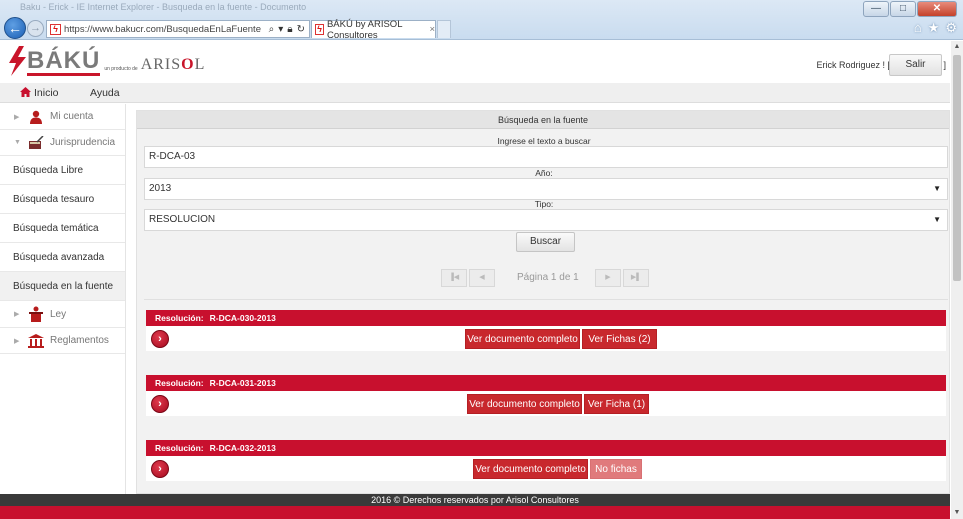  I want to click on browser-tab: ϟ BÁKÚ by ARISOL Consultores ×, so click(373, 29).